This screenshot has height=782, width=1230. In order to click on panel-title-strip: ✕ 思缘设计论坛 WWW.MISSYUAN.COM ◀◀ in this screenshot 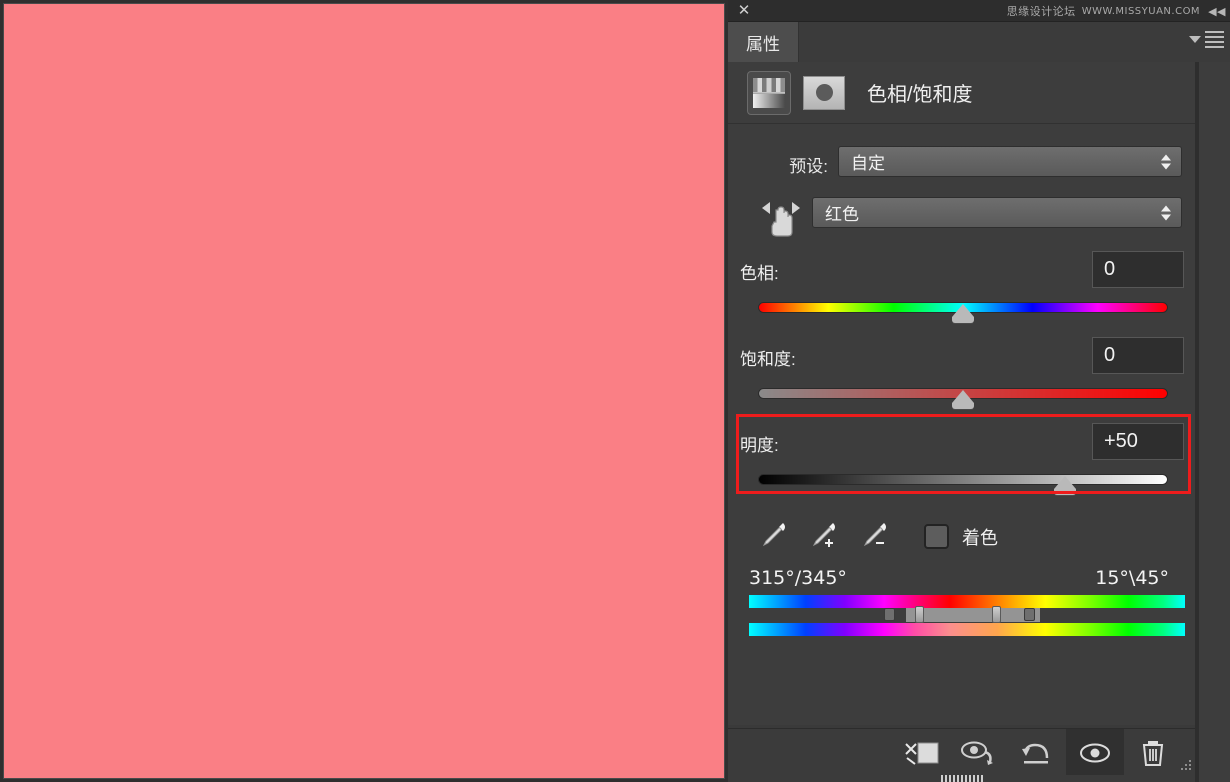, I will do `click(979, 11)`.